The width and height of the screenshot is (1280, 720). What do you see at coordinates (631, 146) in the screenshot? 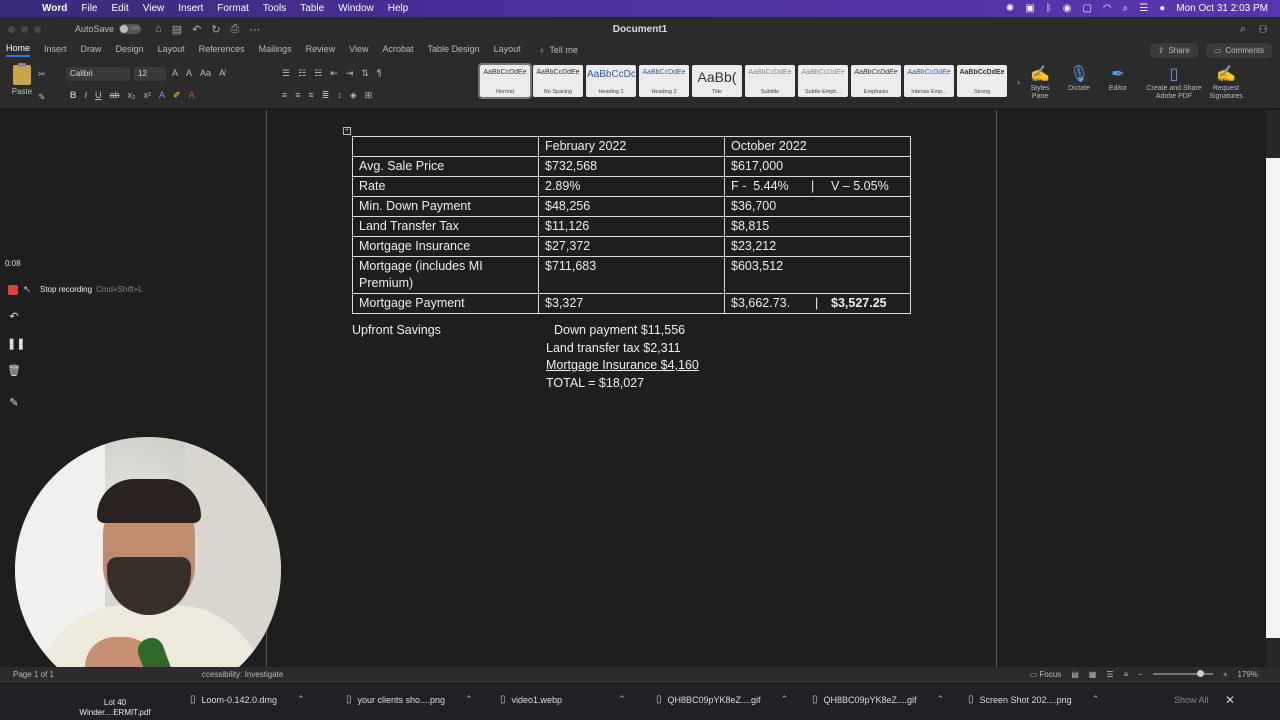
I see `table-cell: February 2022` at bounding box center [631, 146].